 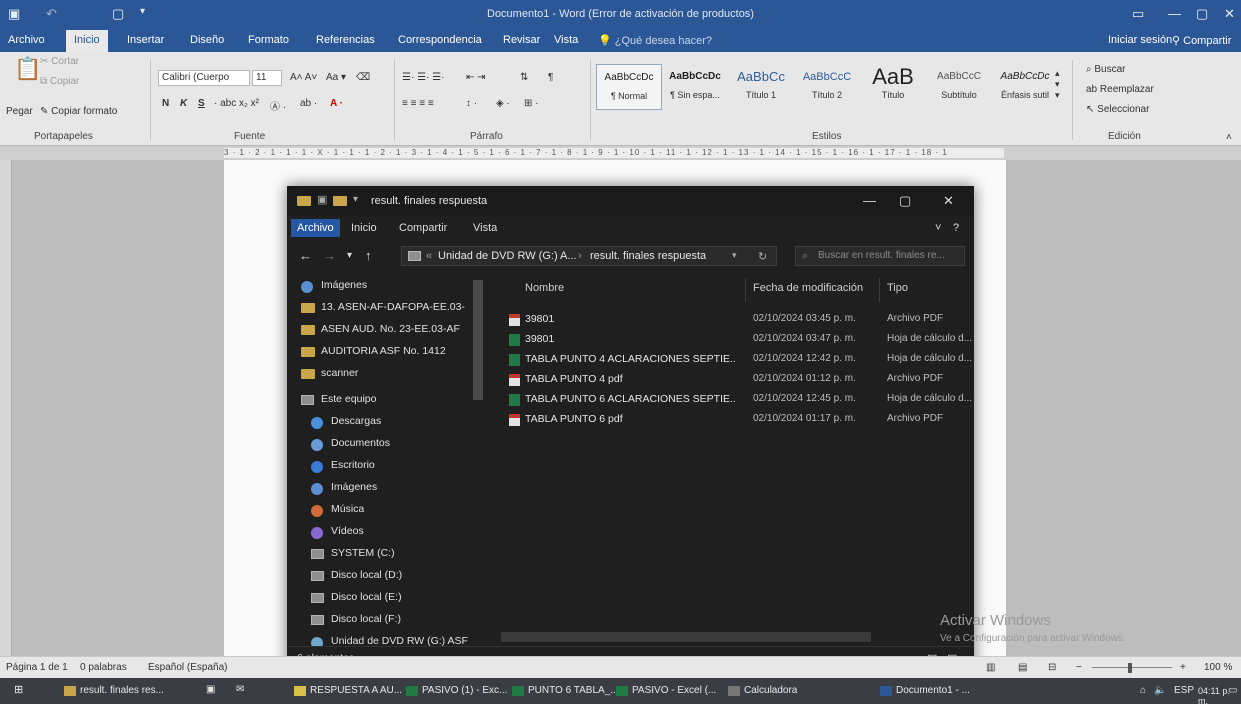 I want to click on nav-item: Disco local (D:), so click(x=401, y=576).